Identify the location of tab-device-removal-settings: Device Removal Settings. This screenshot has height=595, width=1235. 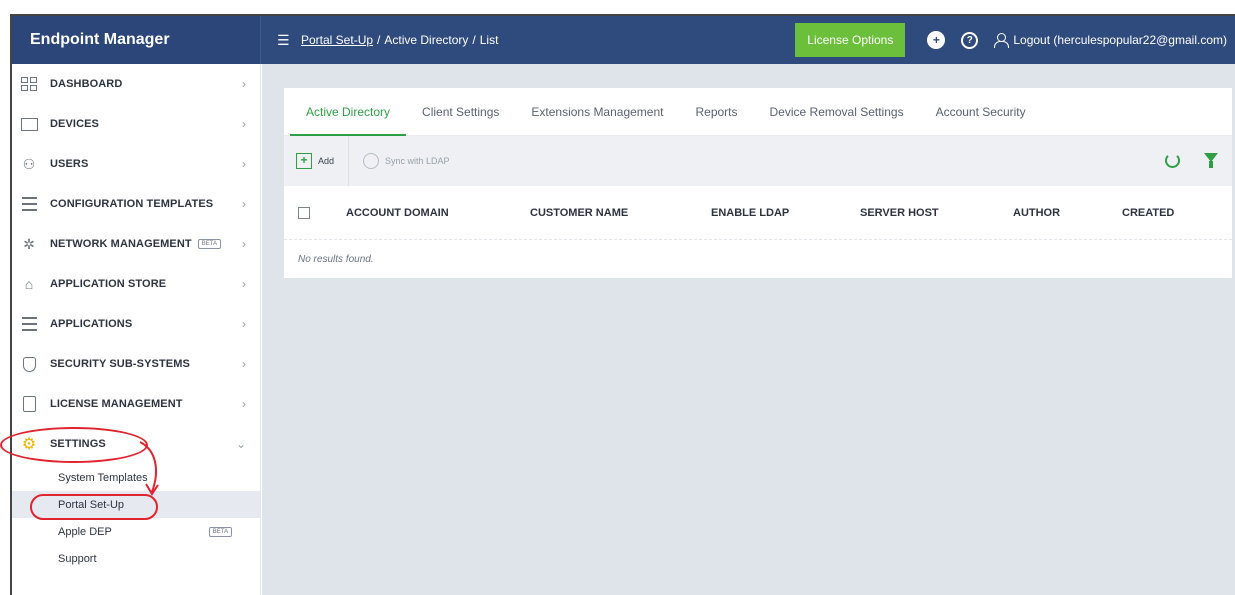
(837, 111).